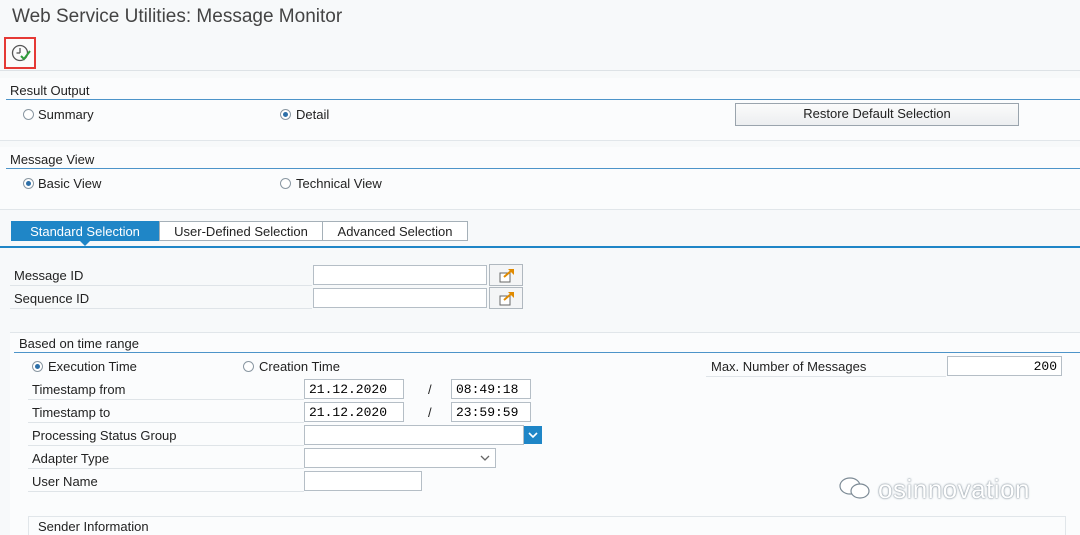 The width and height of the screenshot is (1080, 535). Describe the element at coordinates (313, 114) in the screenshot. I see `detail-label: Detail` at that location.